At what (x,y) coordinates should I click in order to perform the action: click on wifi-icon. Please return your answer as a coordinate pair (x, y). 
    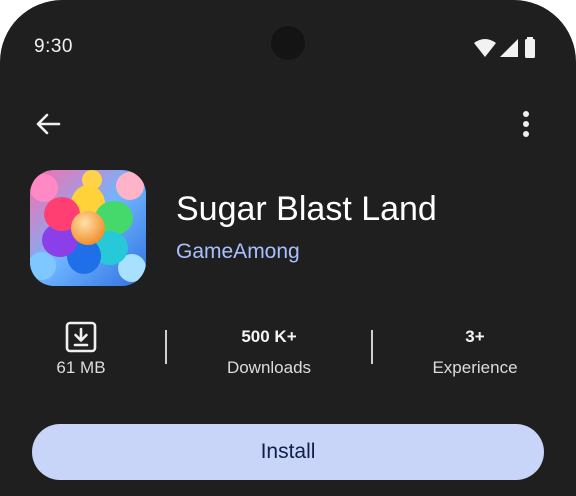
    Looking at the image, I should click on (485, 48).